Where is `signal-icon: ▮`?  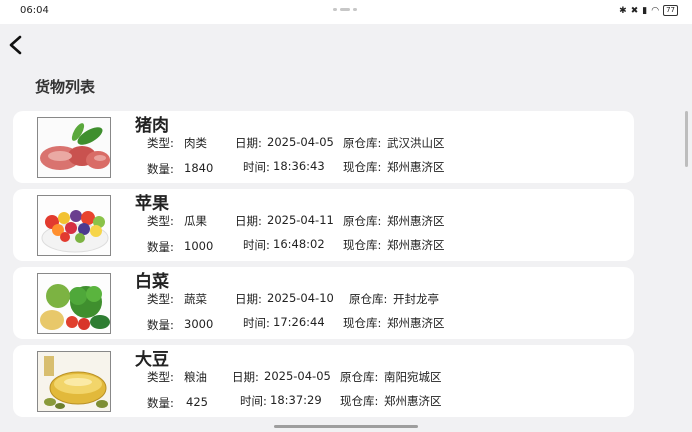 signal-icon: ▮ is located at coordinates (645, 10).